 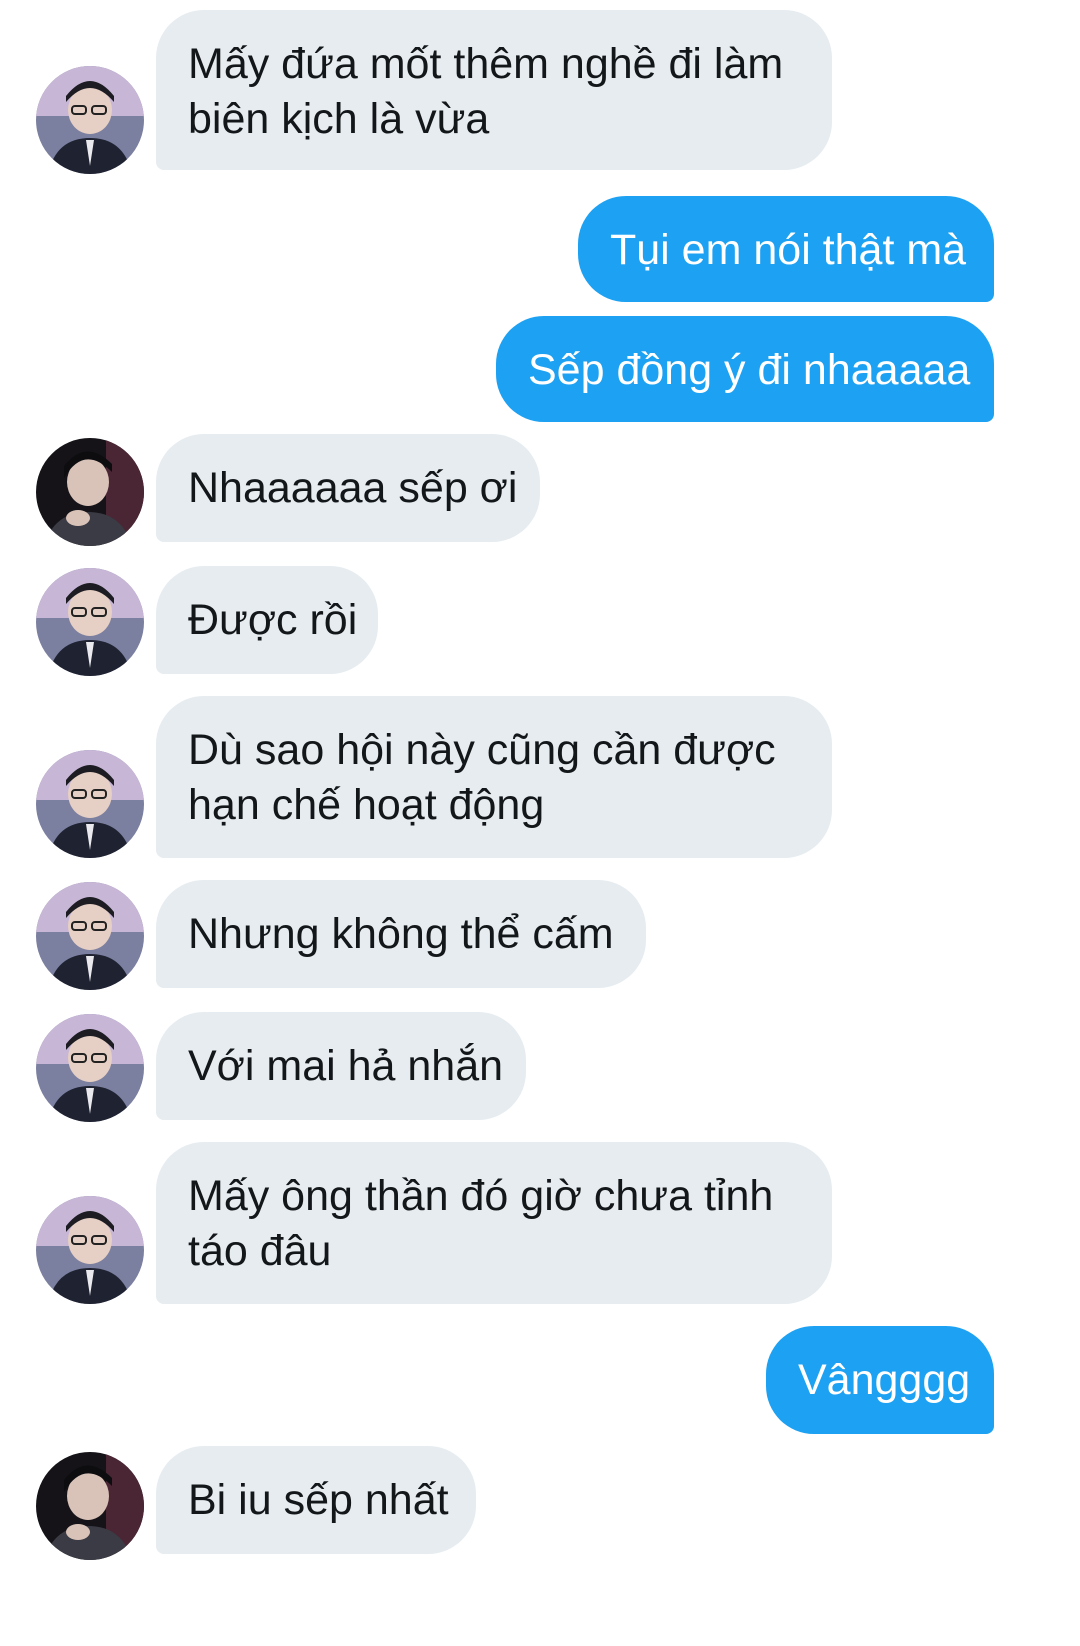 I want to click on message-bubble: Nhưng không thể cấm, so click(x=401, y=934).